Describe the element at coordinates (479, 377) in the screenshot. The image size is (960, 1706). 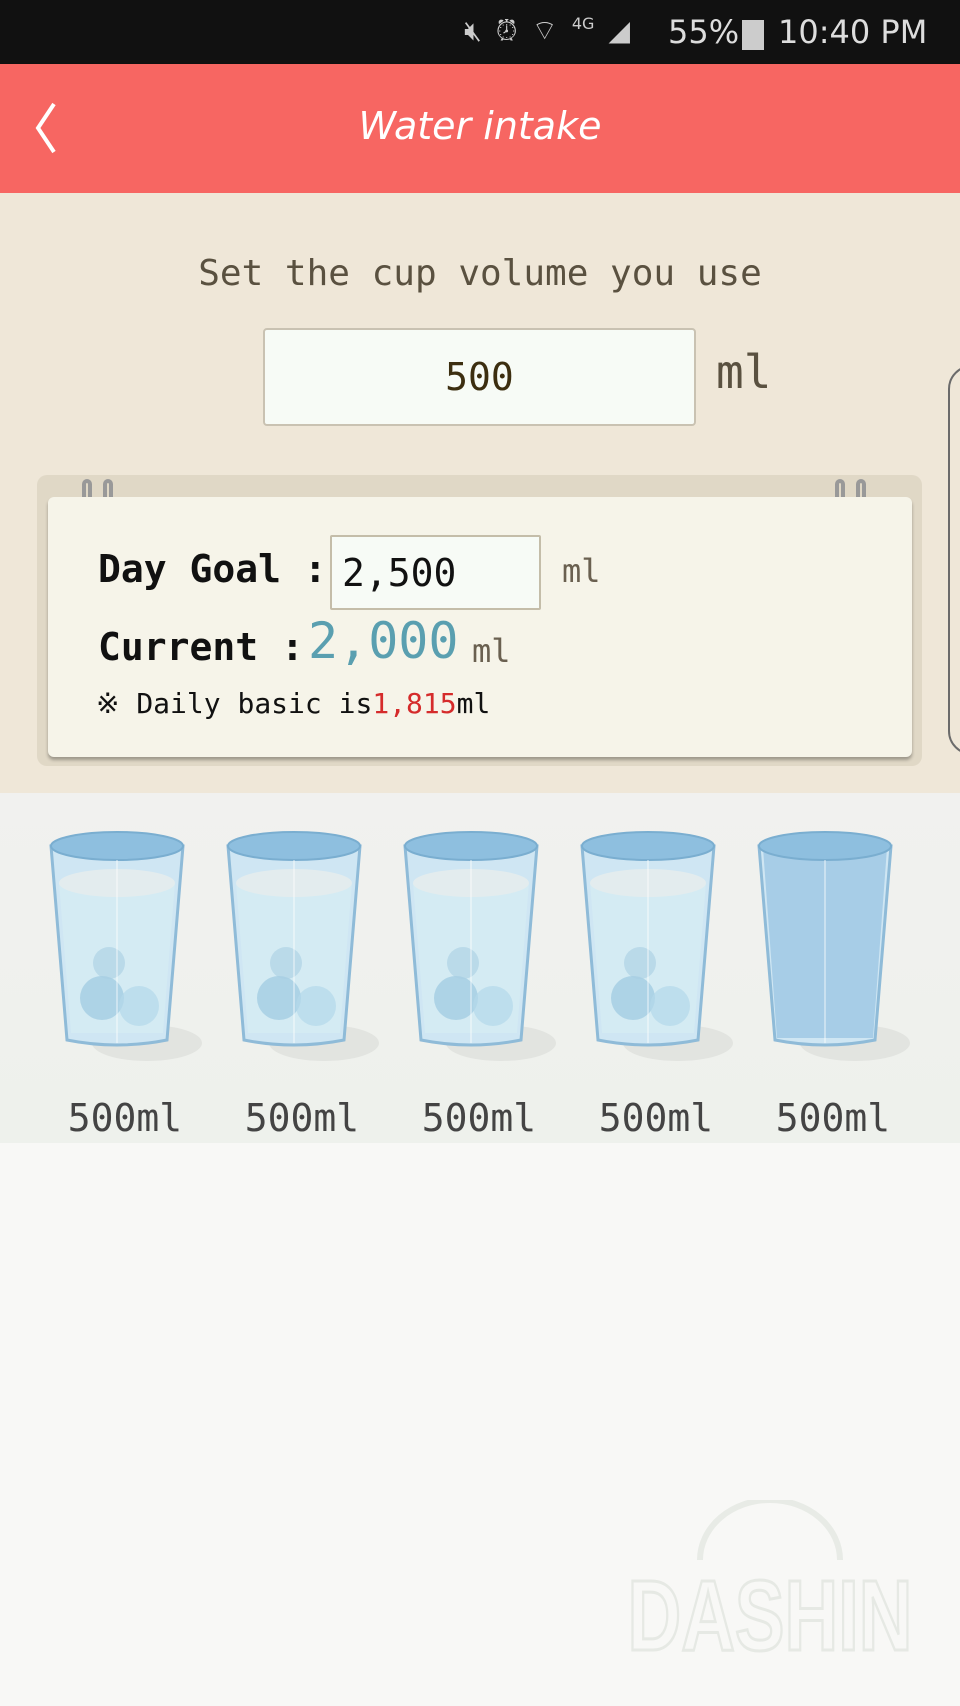
I see `cup-volume-input` at that location.